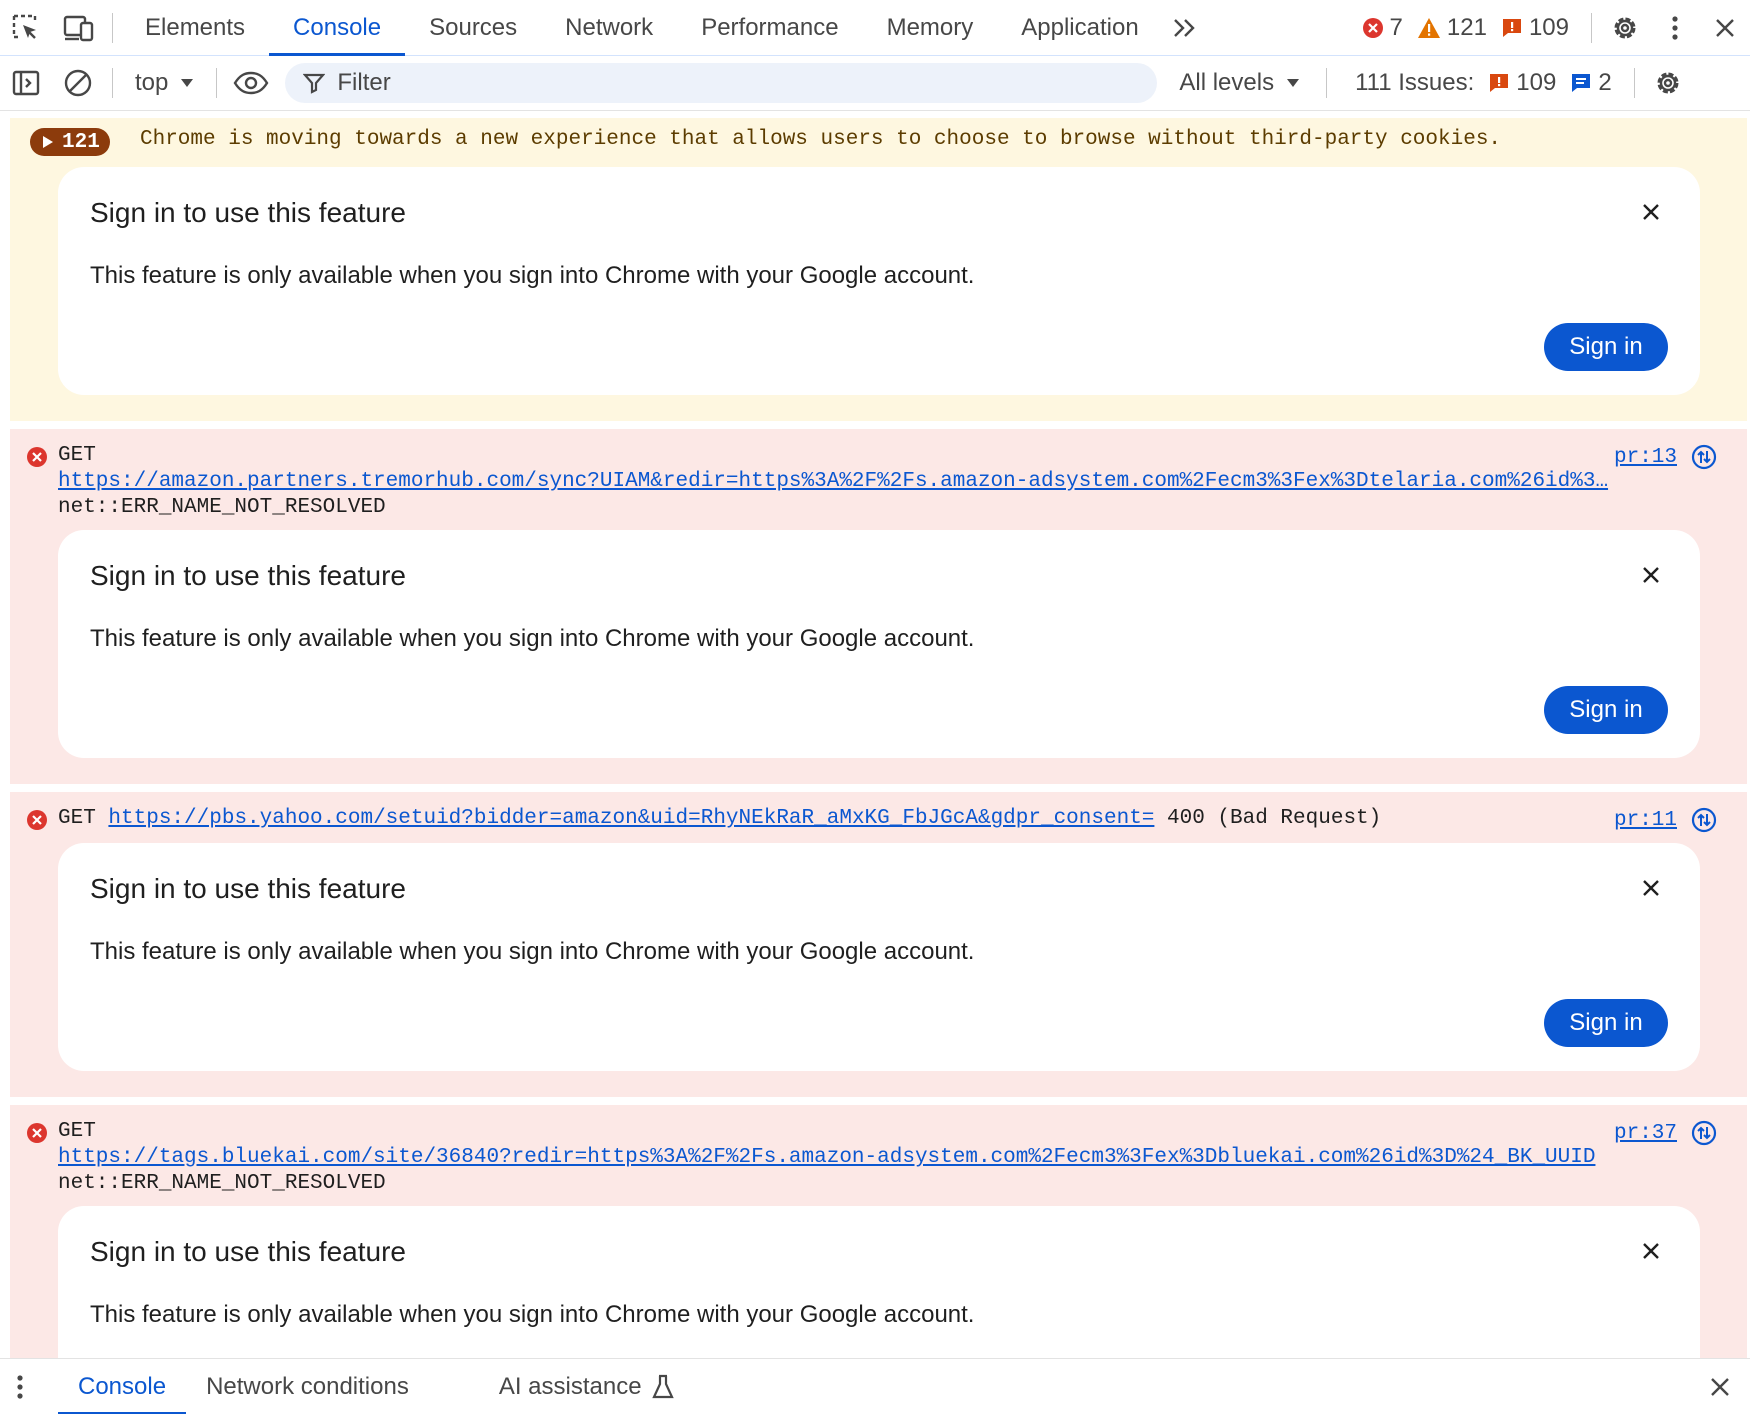  I want to click on tab-performance: Performance, so click(769, 28).